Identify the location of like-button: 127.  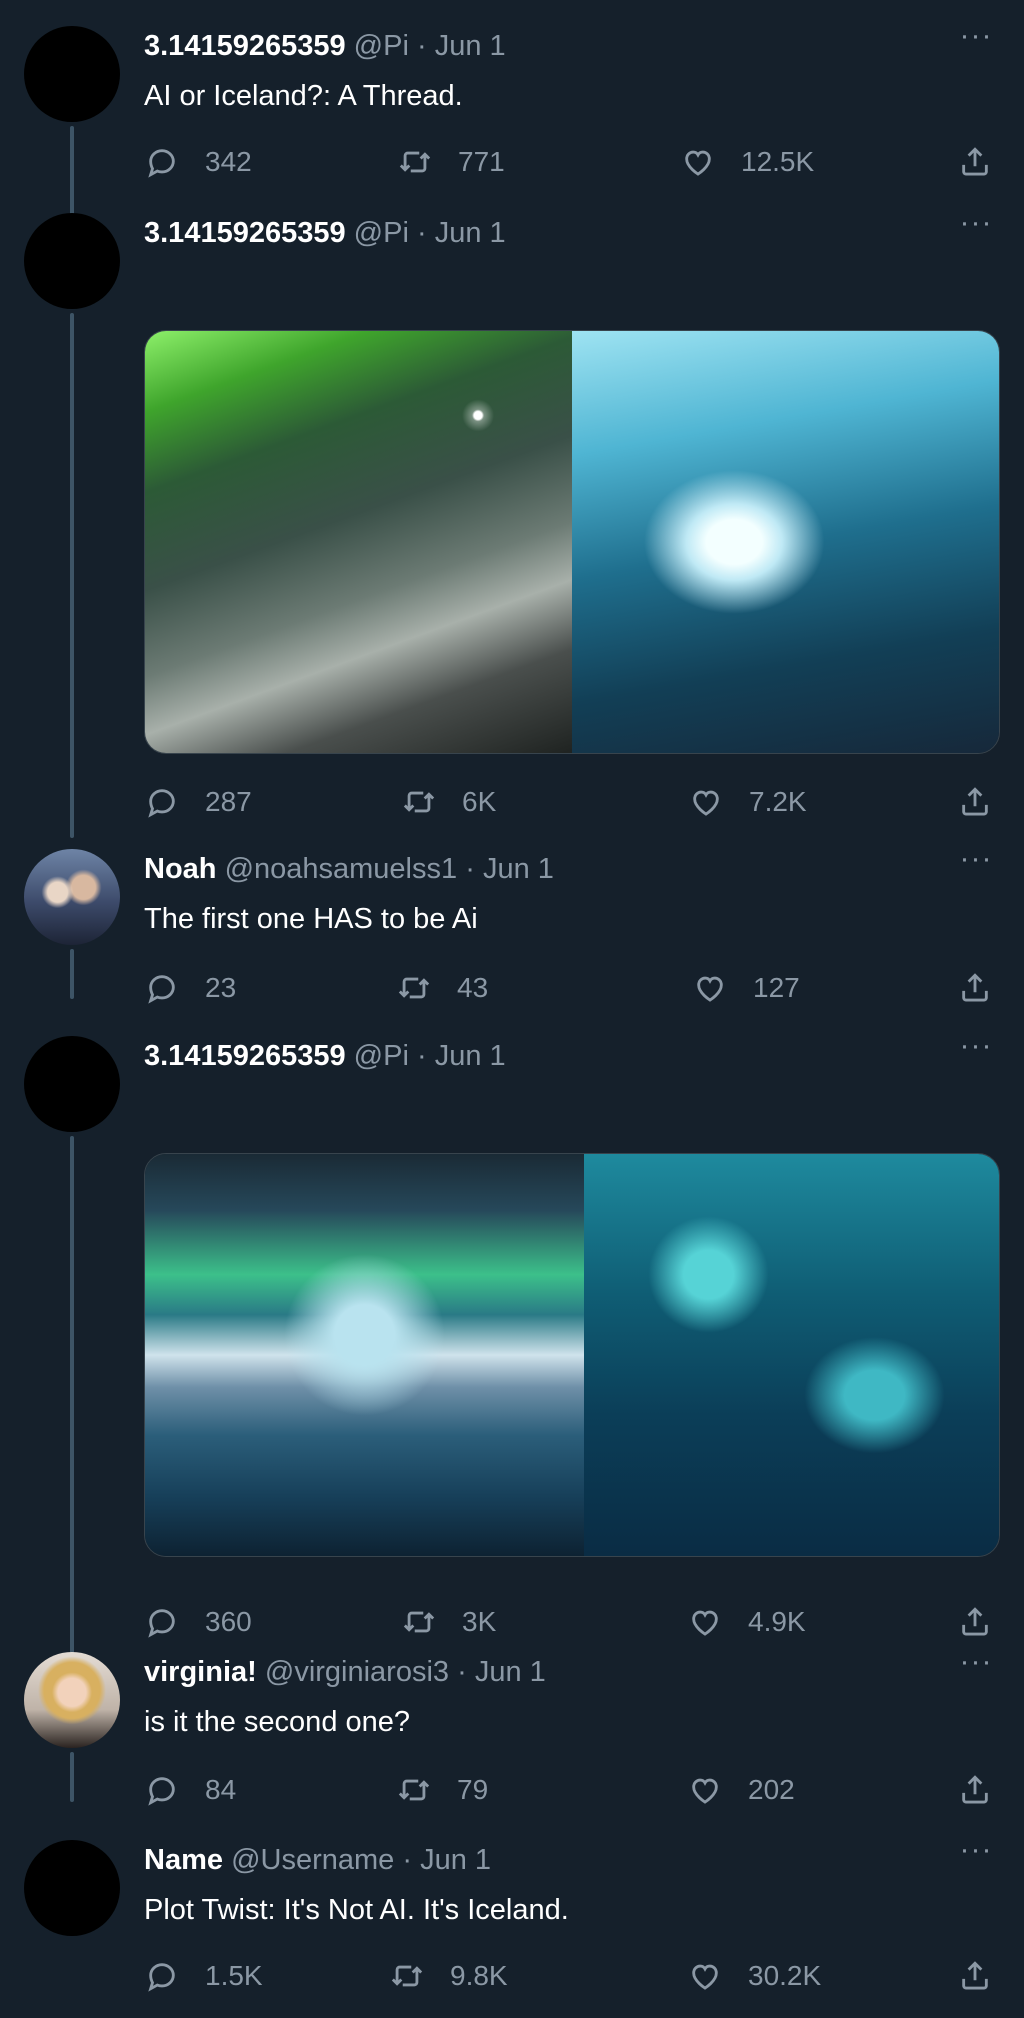
(746, 988).